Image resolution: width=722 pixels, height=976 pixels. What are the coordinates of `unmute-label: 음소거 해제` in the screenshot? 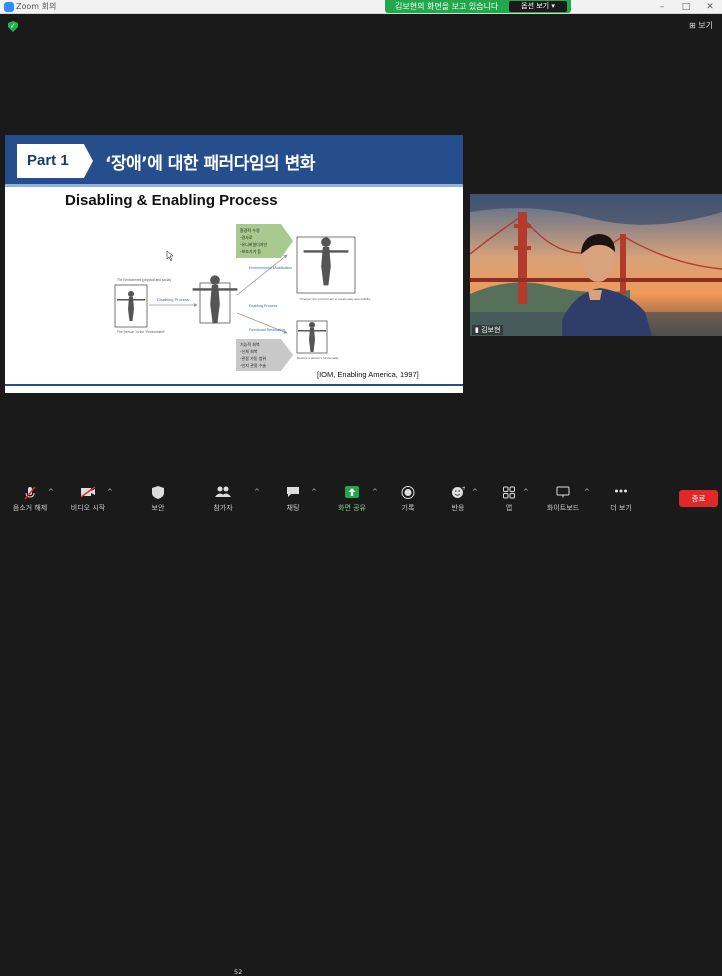 It's located at (30, 508).